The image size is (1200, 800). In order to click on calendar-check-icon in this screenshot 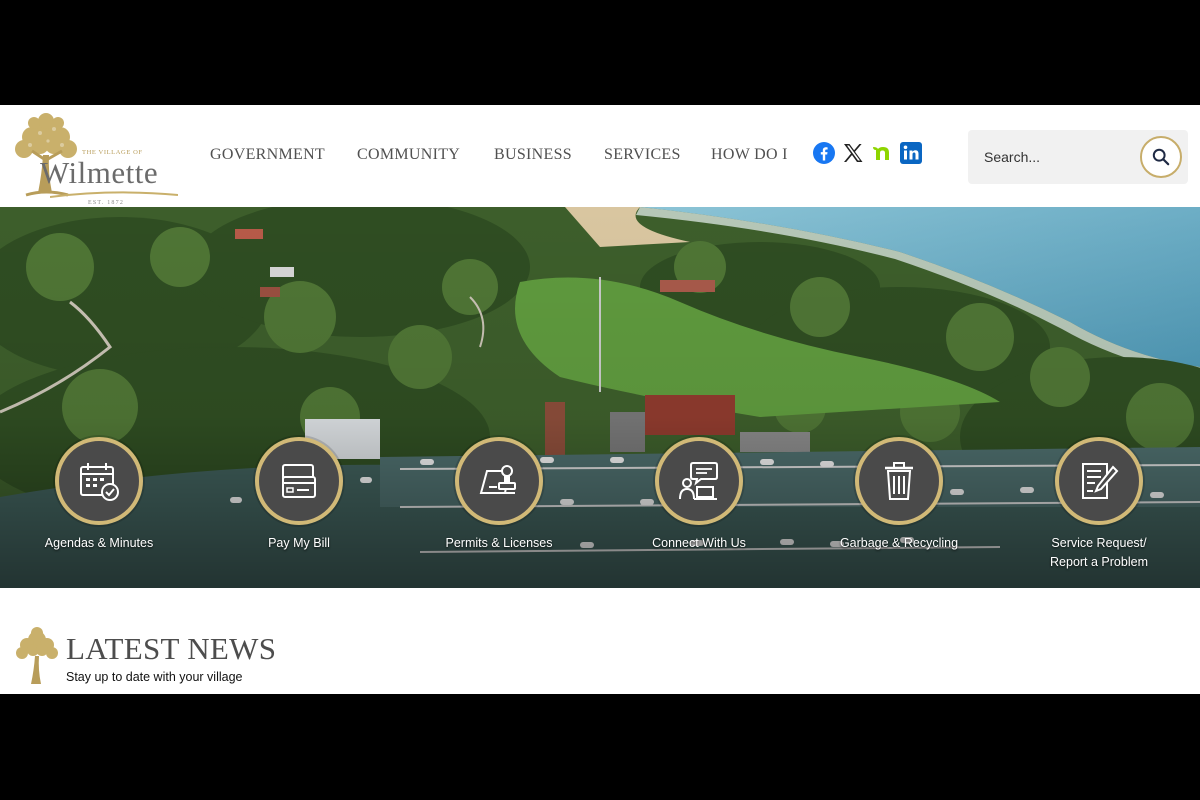, I will do `click(99, 482)`.